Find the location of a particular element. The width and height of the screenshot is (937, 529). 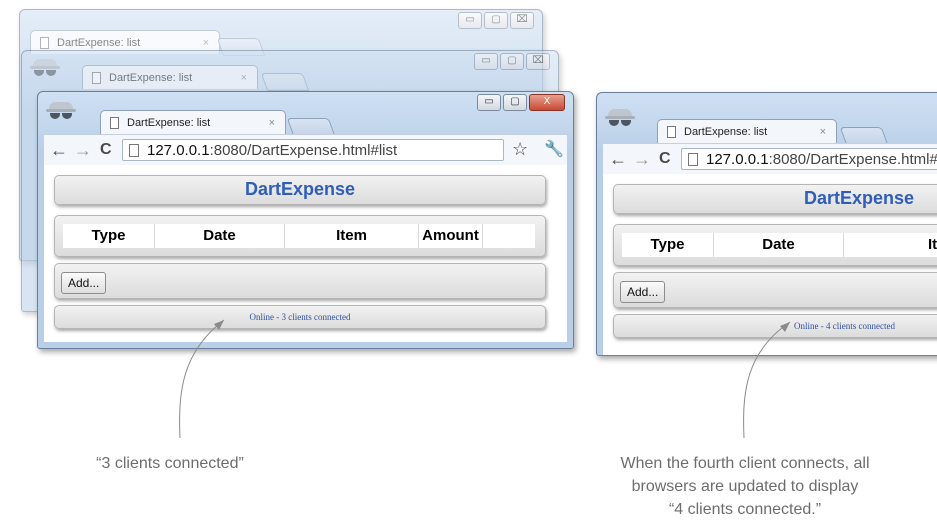

callout-lines is located at coordinates (485, 379).